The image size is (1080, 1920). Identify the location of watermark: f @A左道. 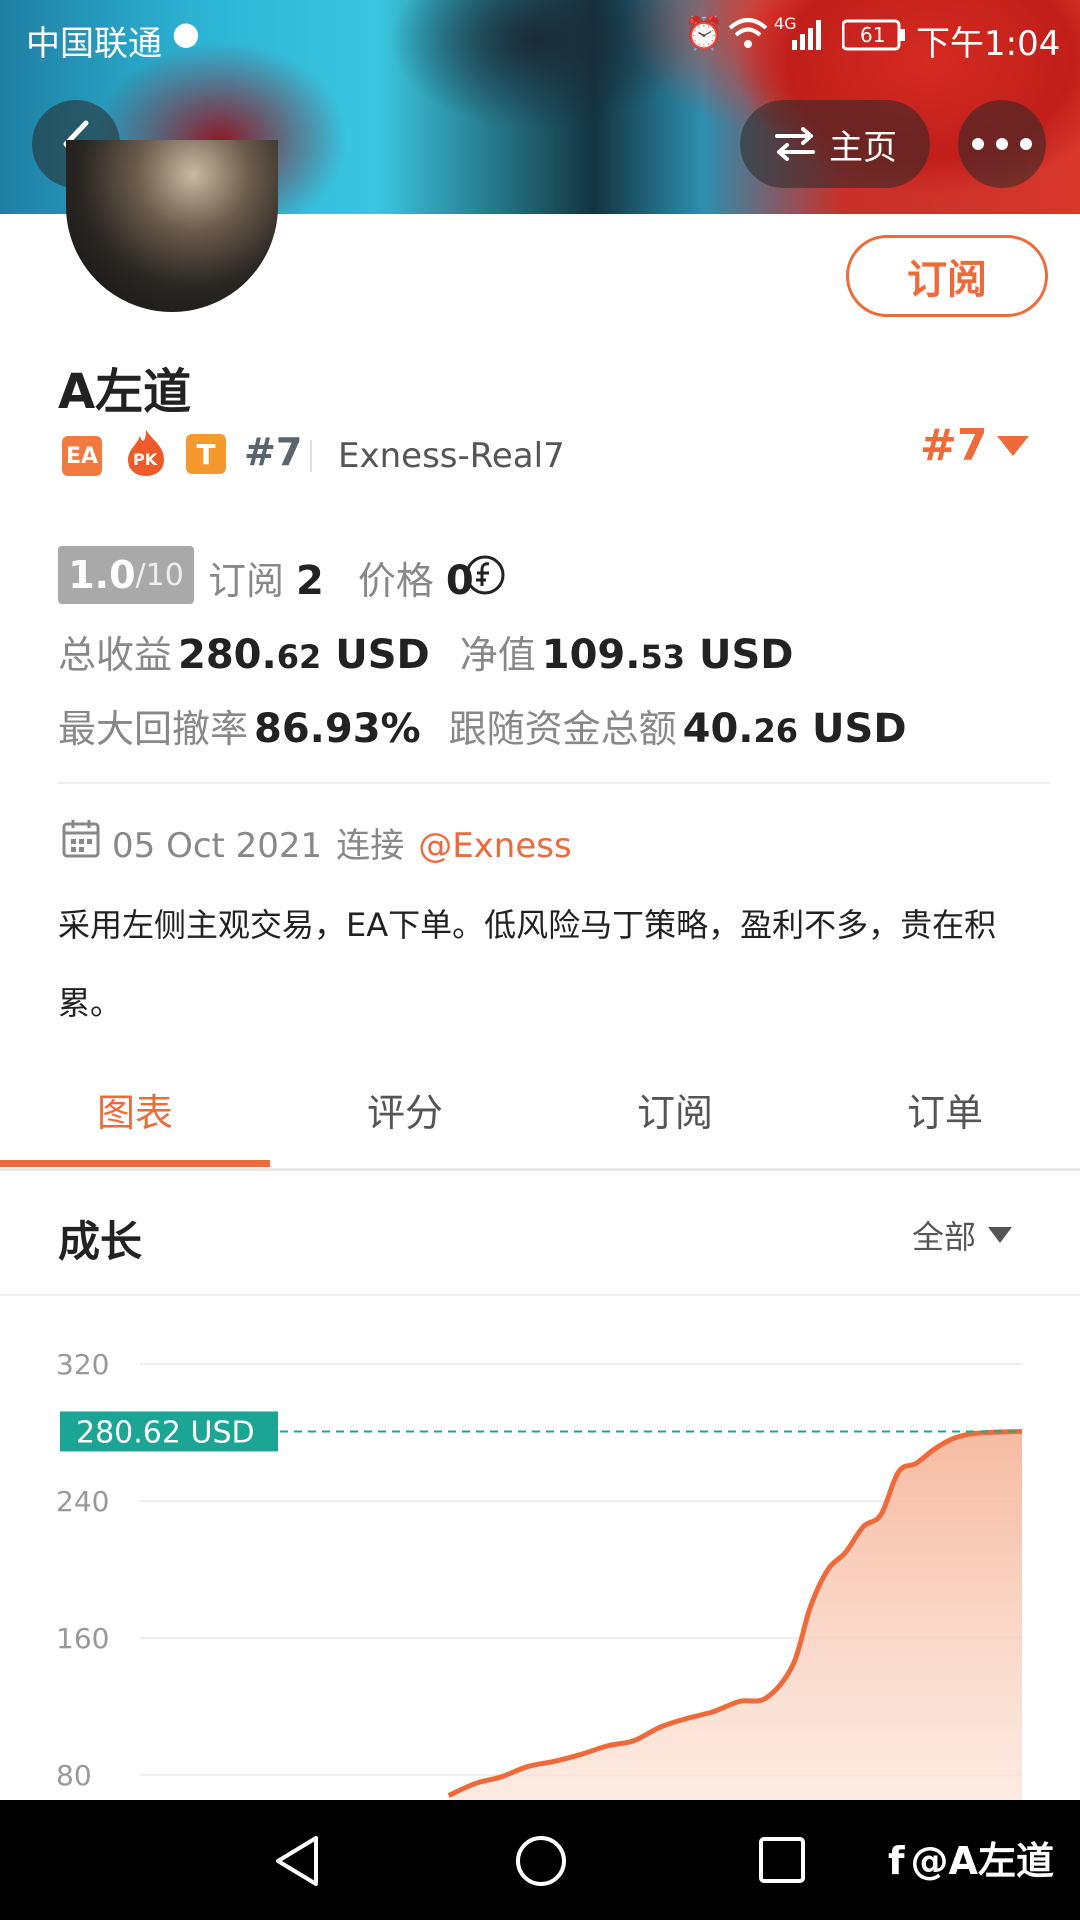
(971, 1857).